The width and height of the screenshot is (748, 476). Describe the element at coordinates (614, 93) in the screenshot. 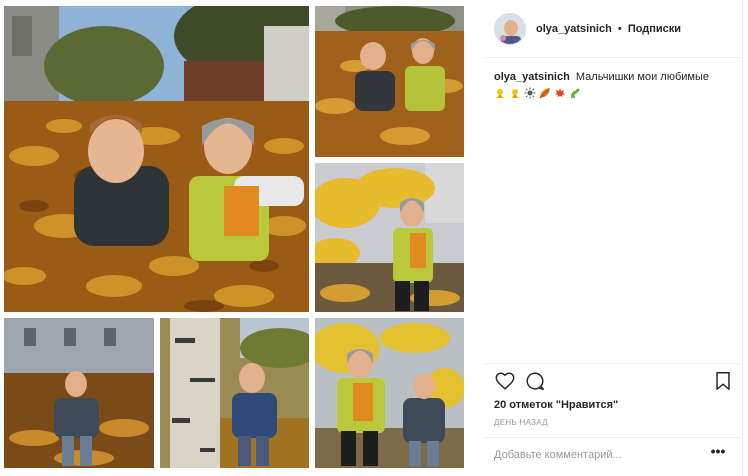

I see `caption-emojis` at that location.